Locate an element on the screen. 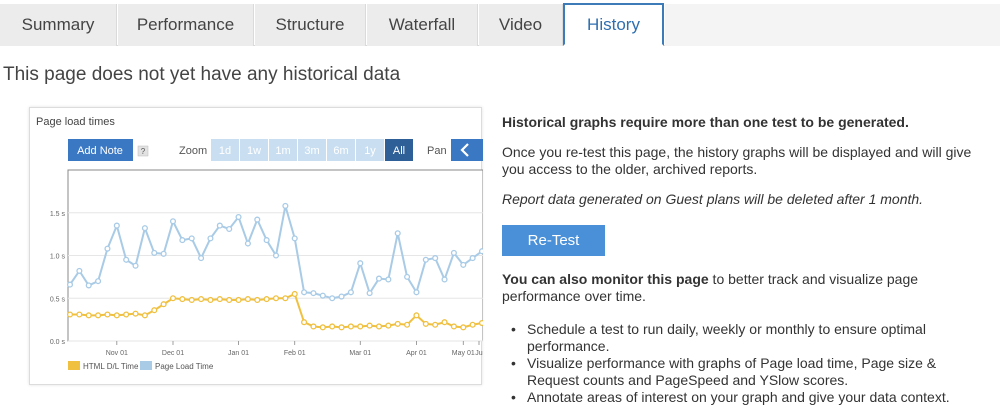  zoom-button-All: All is located at coordinates (399, 150).